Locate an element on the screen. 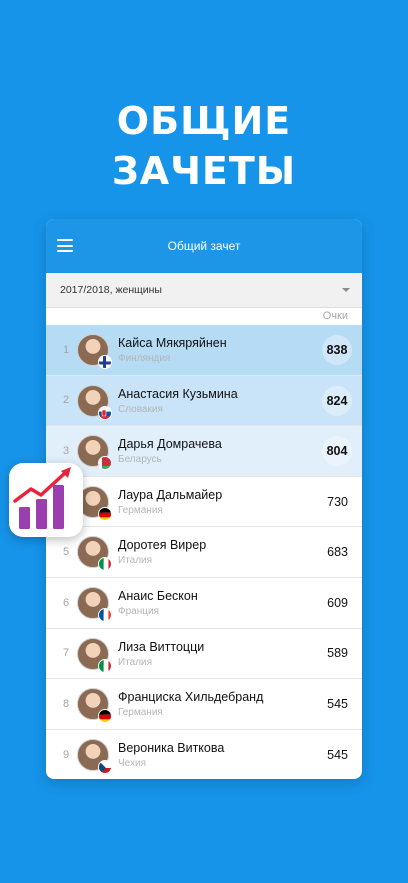 This screenshot has width=408, height=883. screen-title: Общий зачет is located at coordinates (204, 246).